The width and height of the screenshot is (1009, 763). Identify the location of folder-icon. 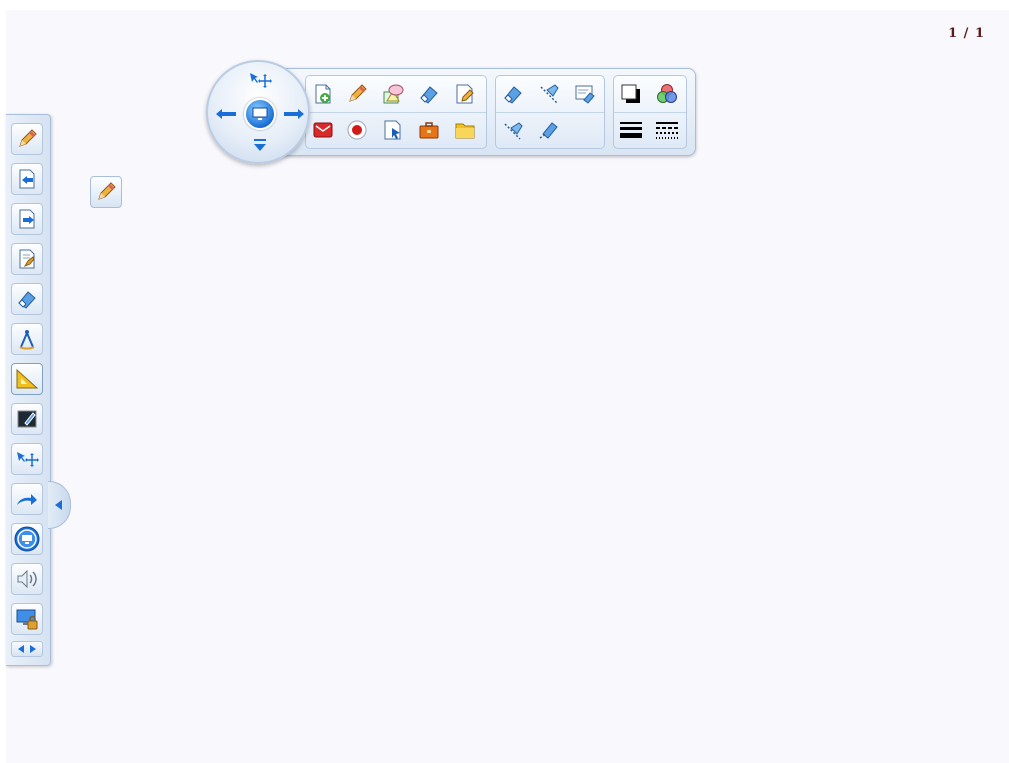
(465, 130).